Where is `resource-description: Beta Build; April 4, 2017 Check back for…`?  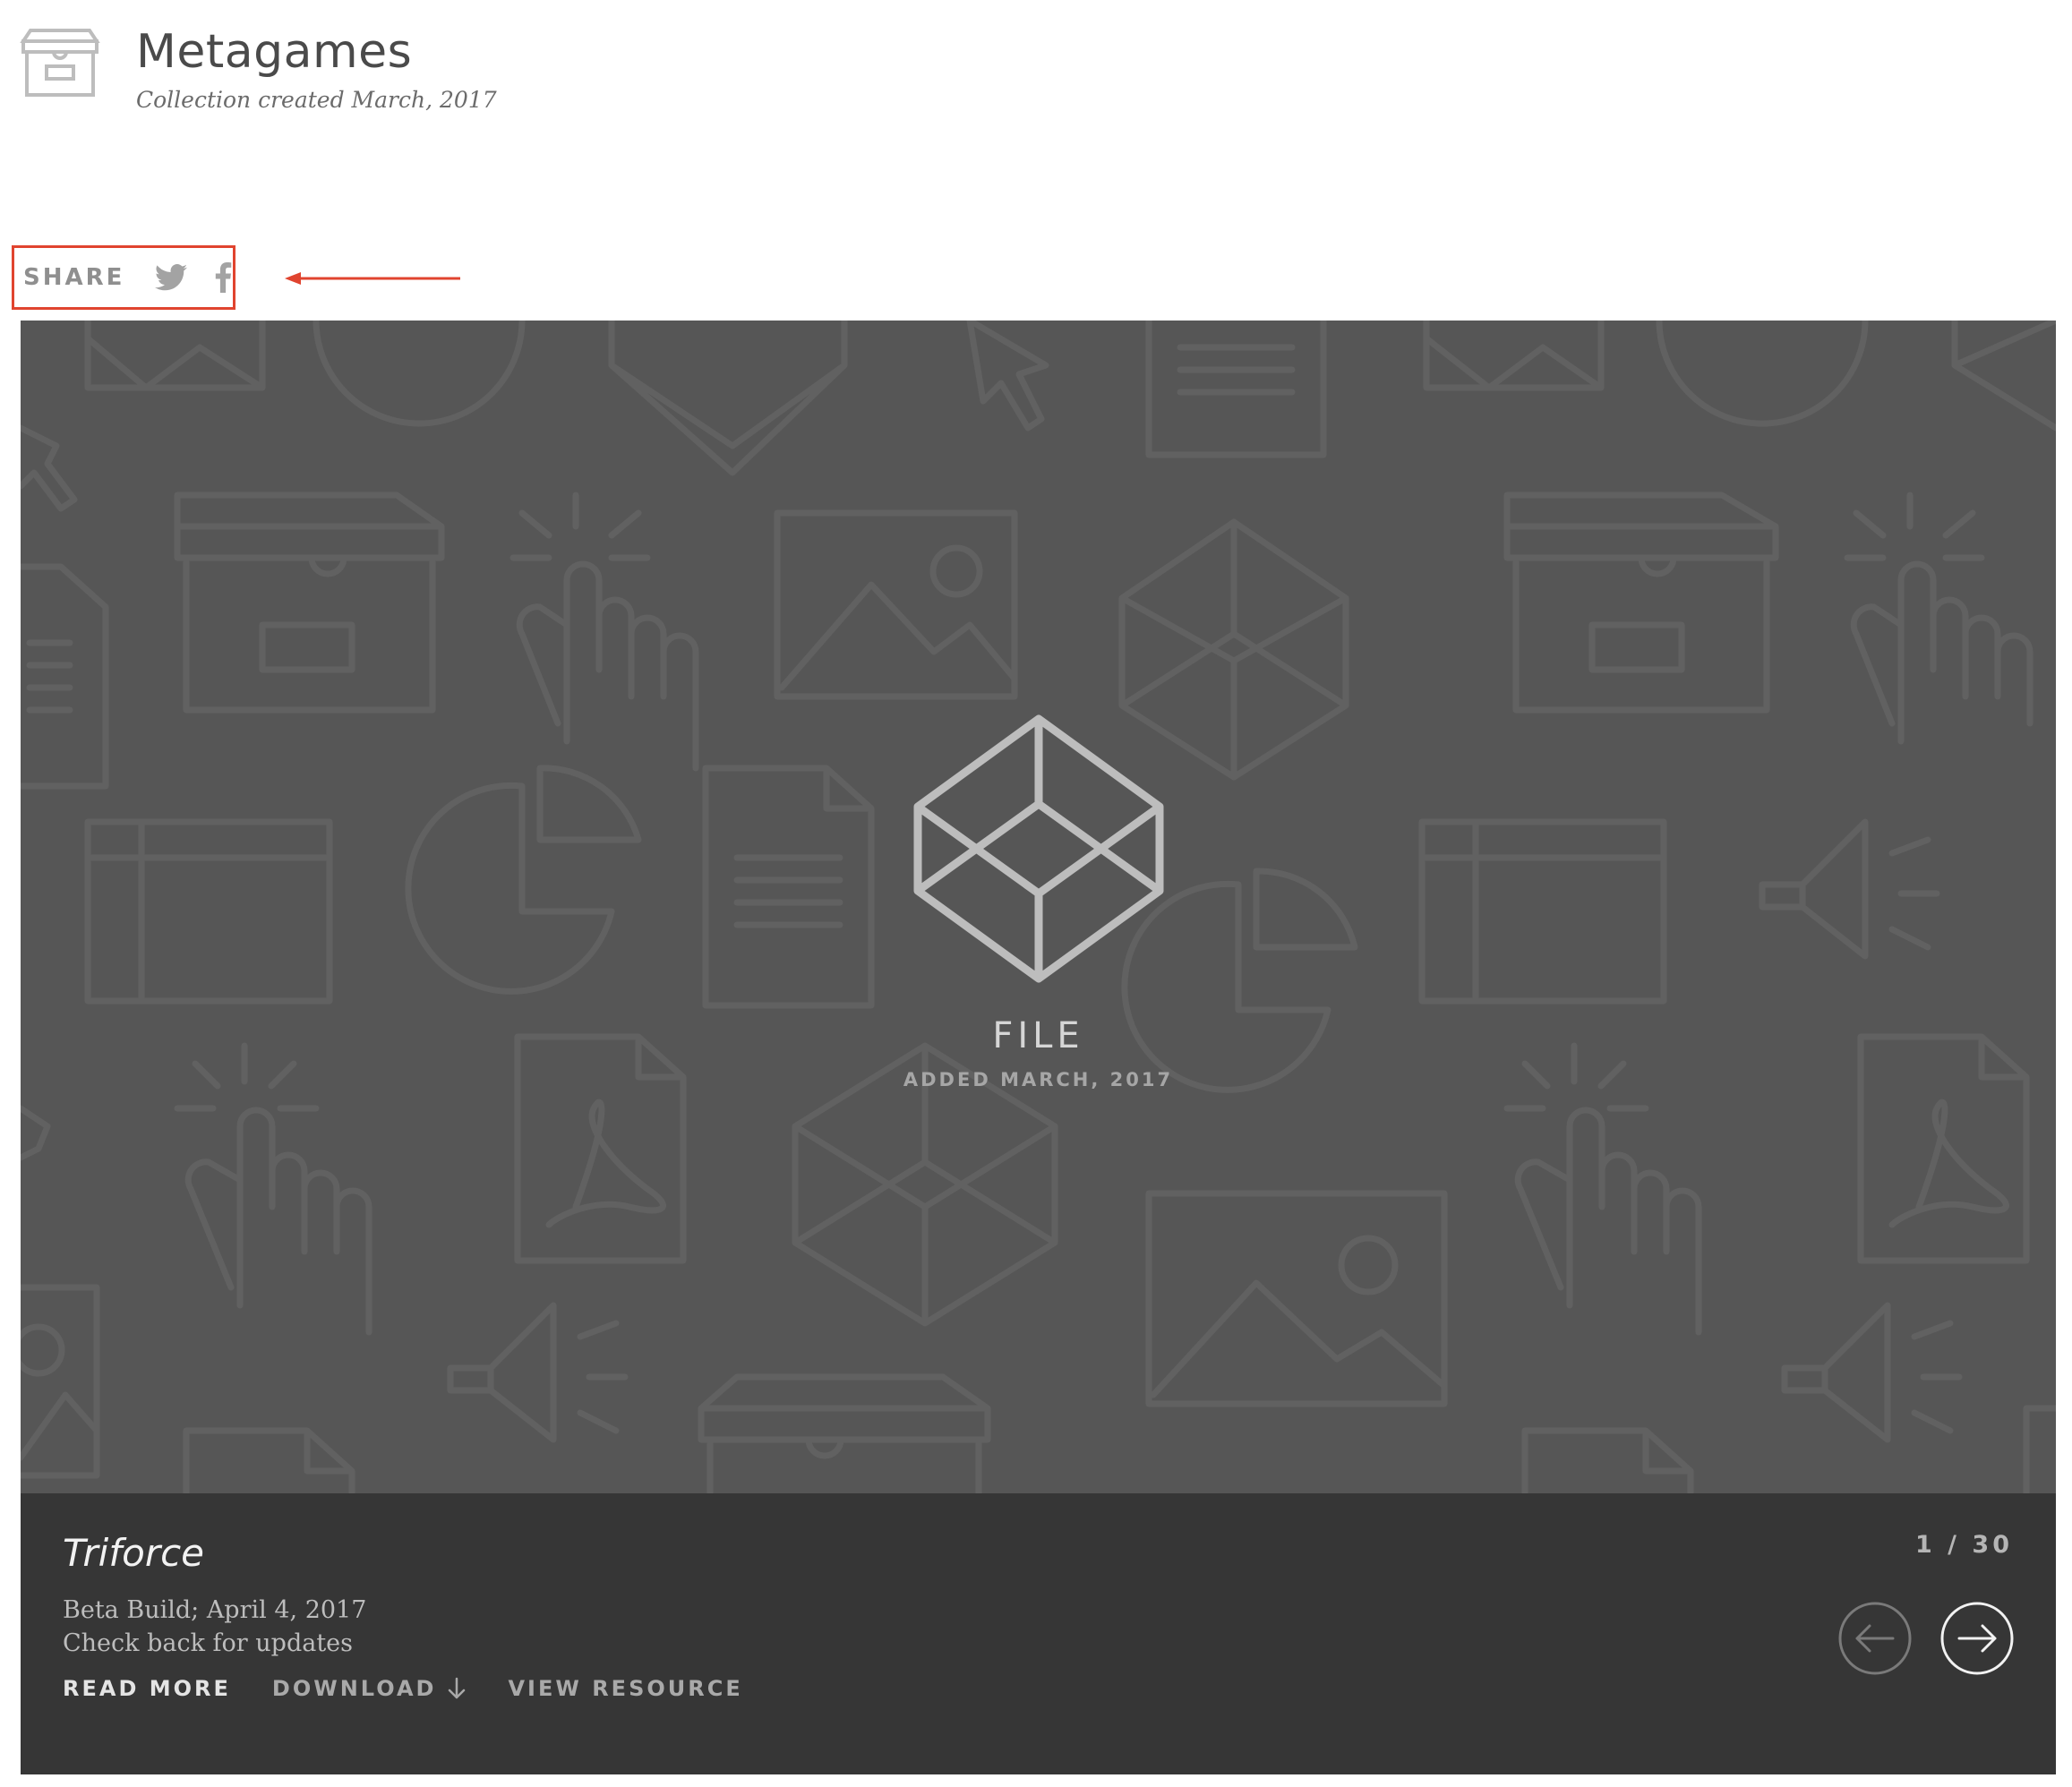 resource-description: Beta Build; April 4, 2017 Check back for… is located at coordinates (214, 1627).